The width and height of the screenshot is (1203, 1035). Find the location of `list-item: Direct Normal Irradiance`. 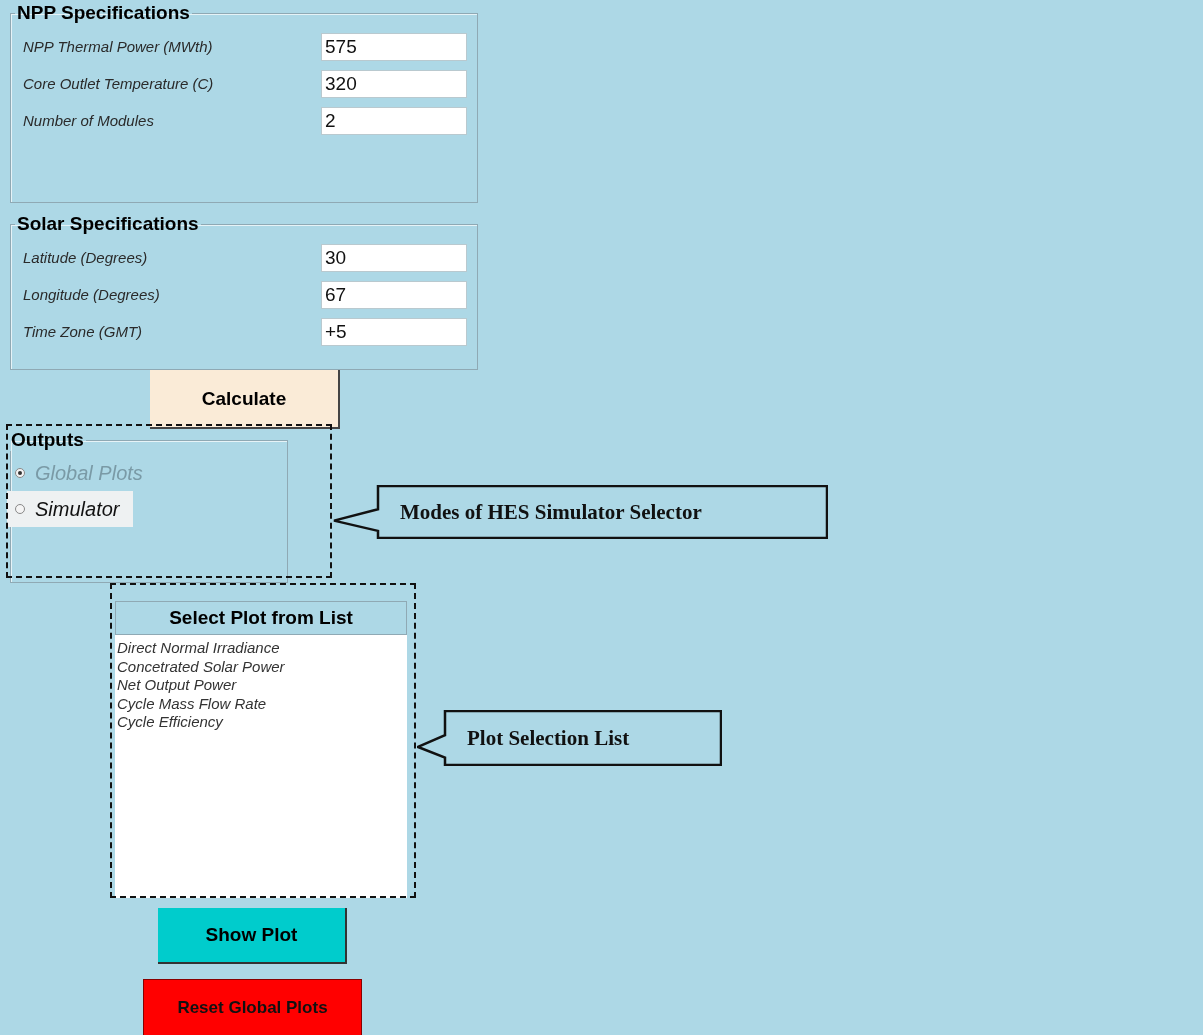

list-item: Direct Normal Irradiance is located at coordinates (198, 648).